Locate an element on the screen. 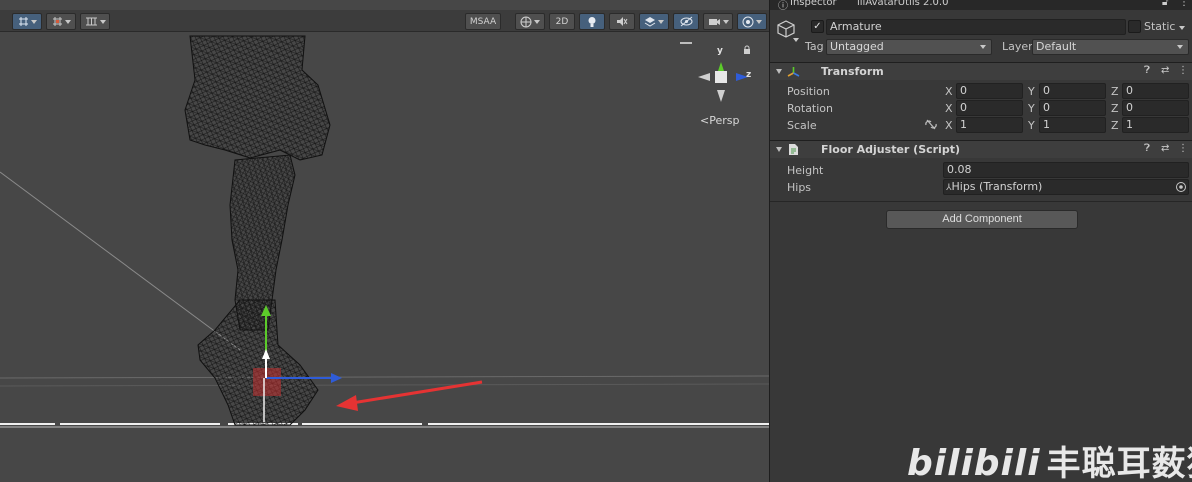 The height and width of the screenshot is (482, 1192). grid-icon is located at coordinates (91, 21).